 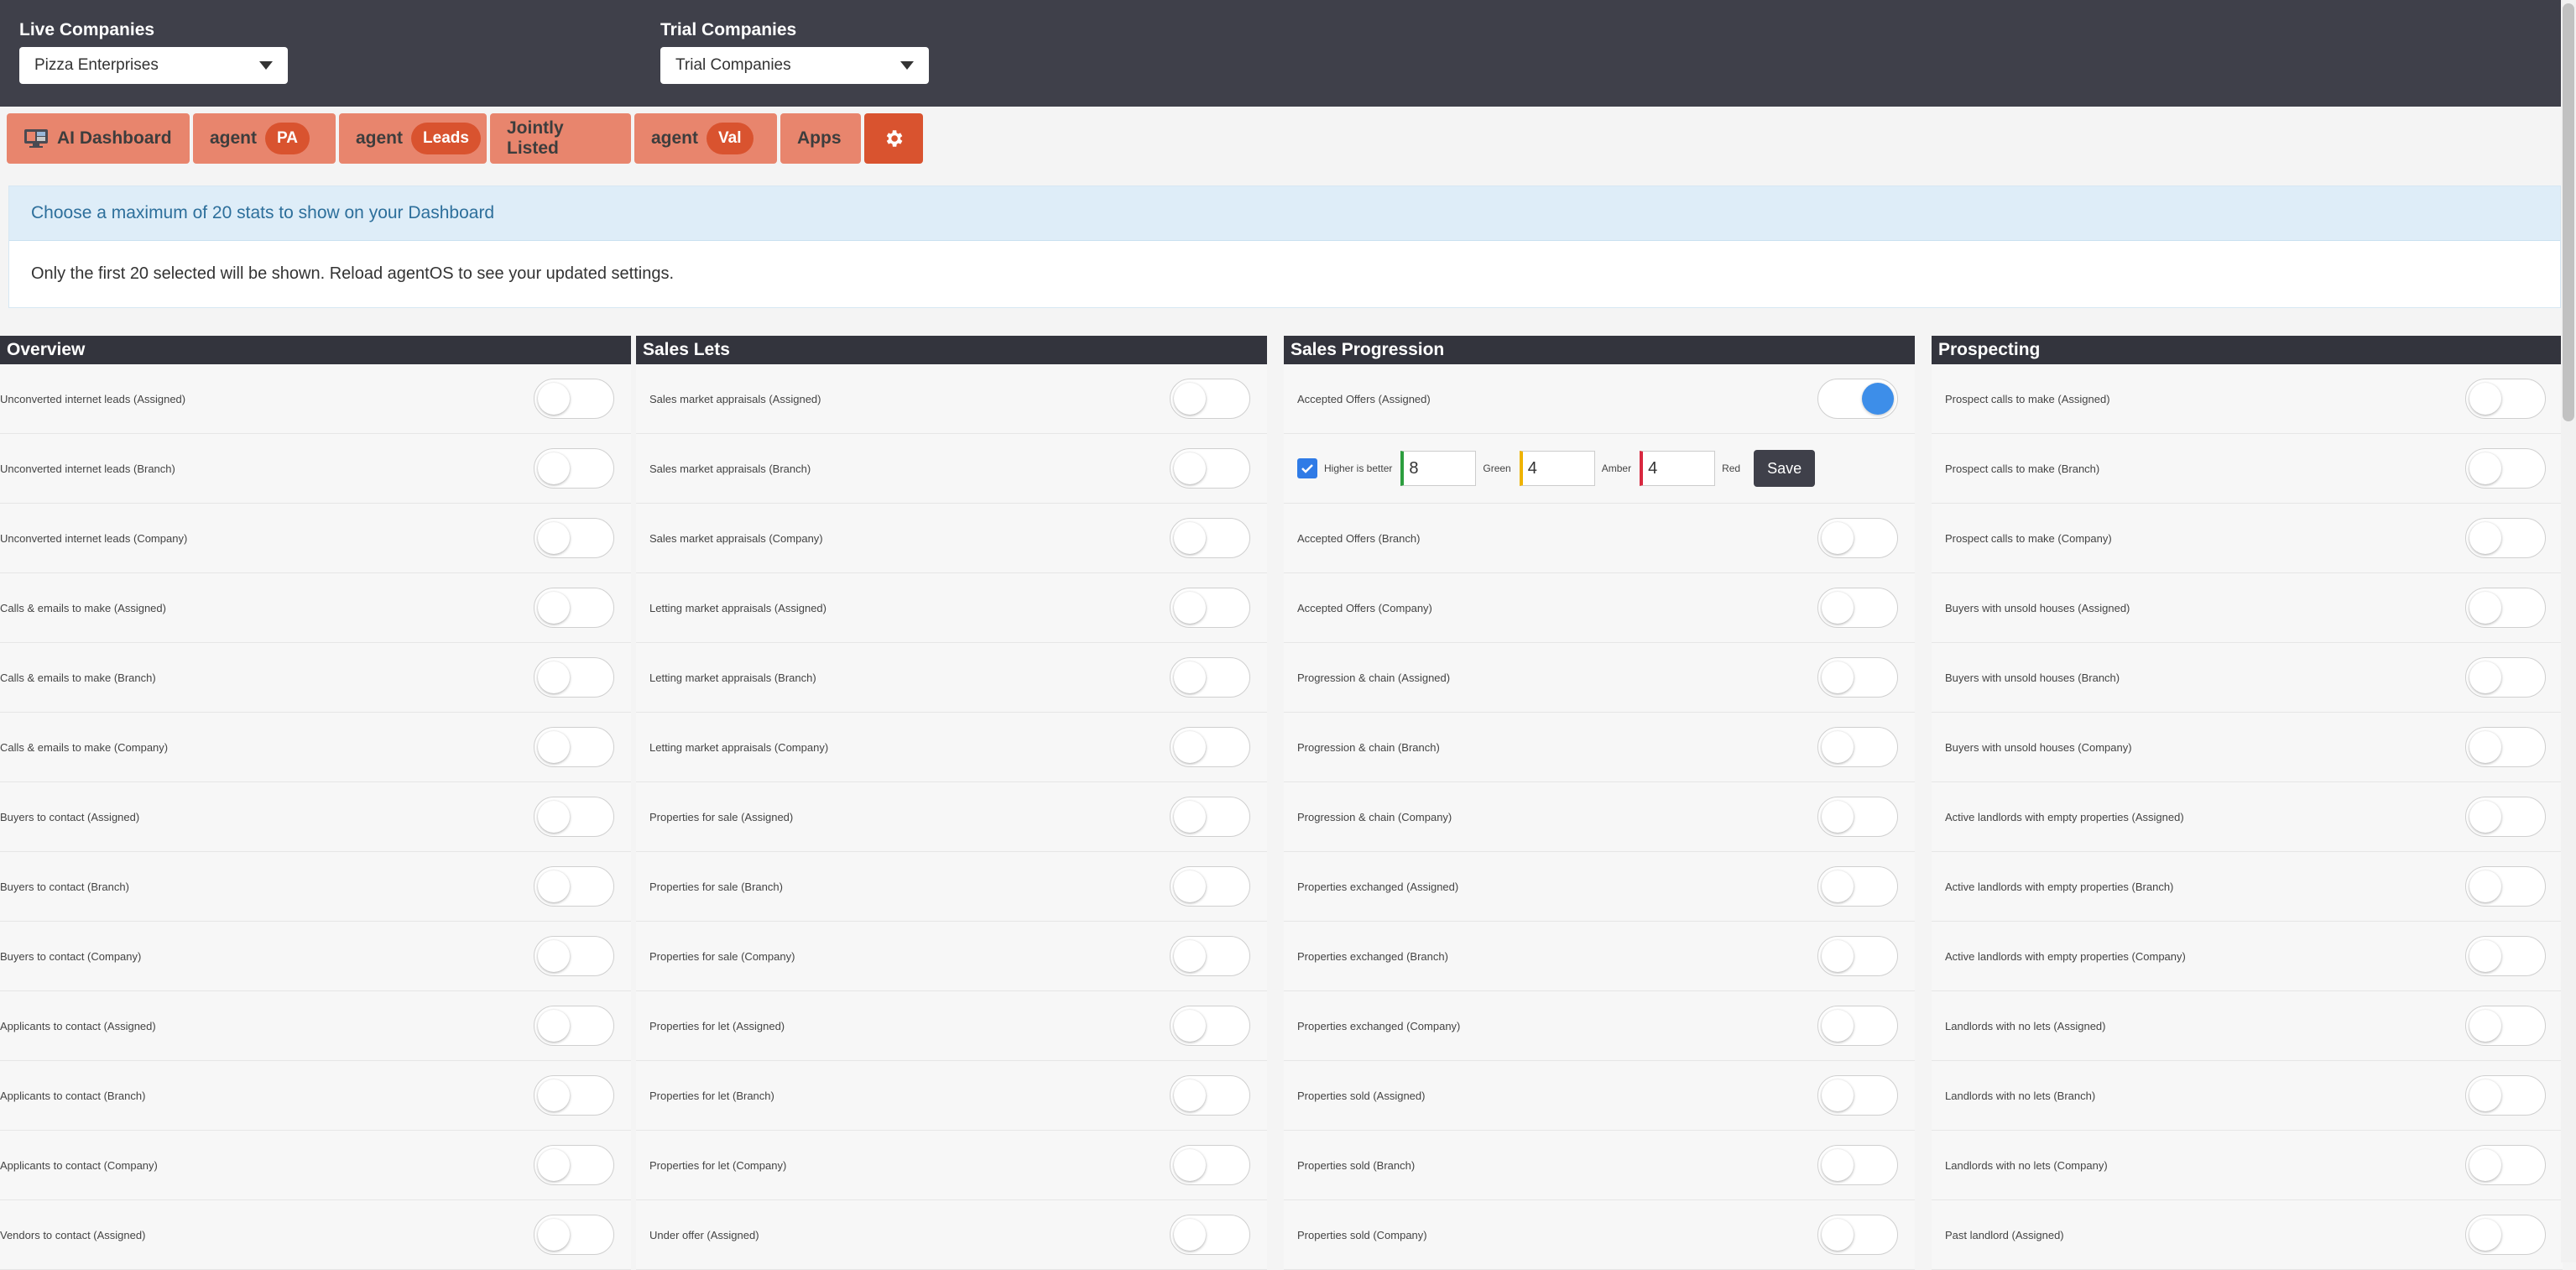 What do you see at coordinates (264, 138) in the screenshot?
I see `tab-agent-pa: agent PA` at bounding box center [264, 138].